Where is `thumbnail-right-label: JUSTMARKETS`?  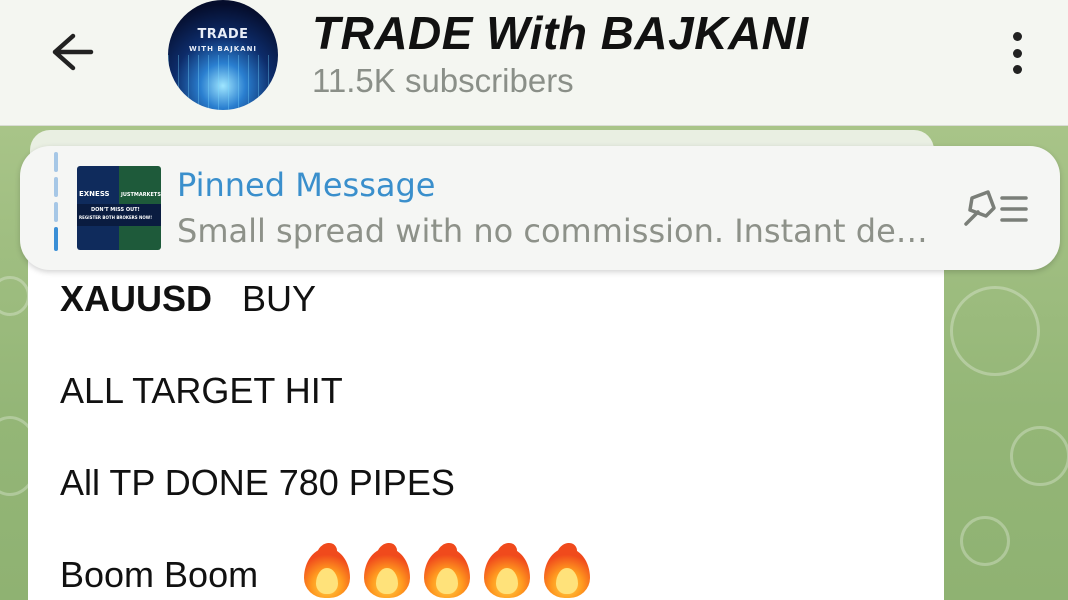 thumbnail-right-label: JUSTMARKETS is located at coordinates (141, 195).